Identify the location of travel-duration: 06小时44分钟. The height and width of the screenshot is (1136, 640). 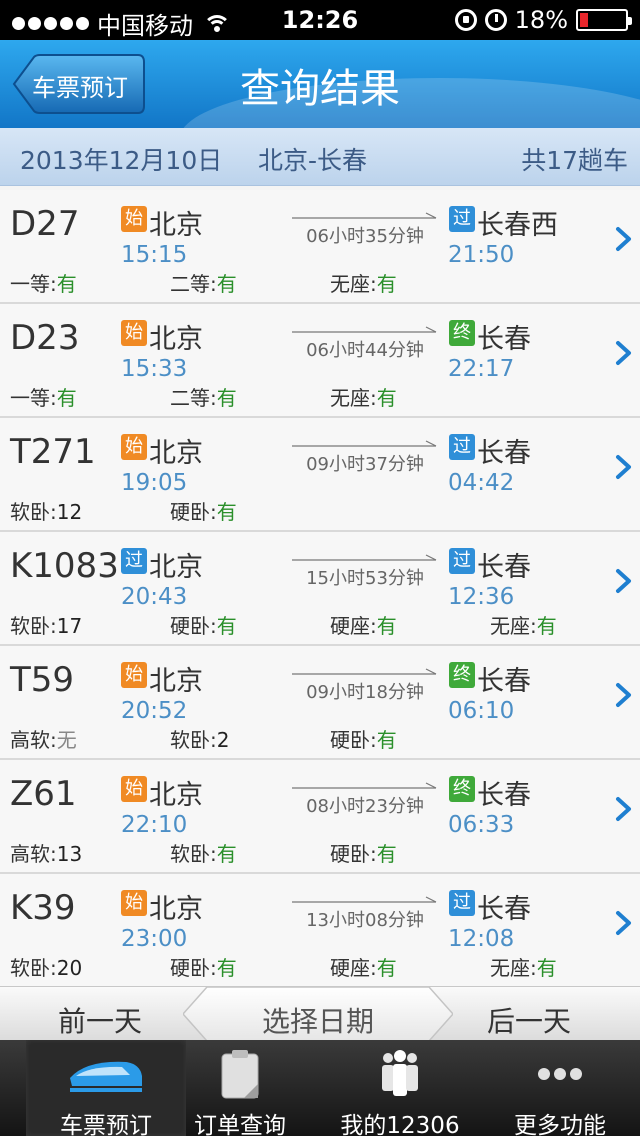
(365, 350).